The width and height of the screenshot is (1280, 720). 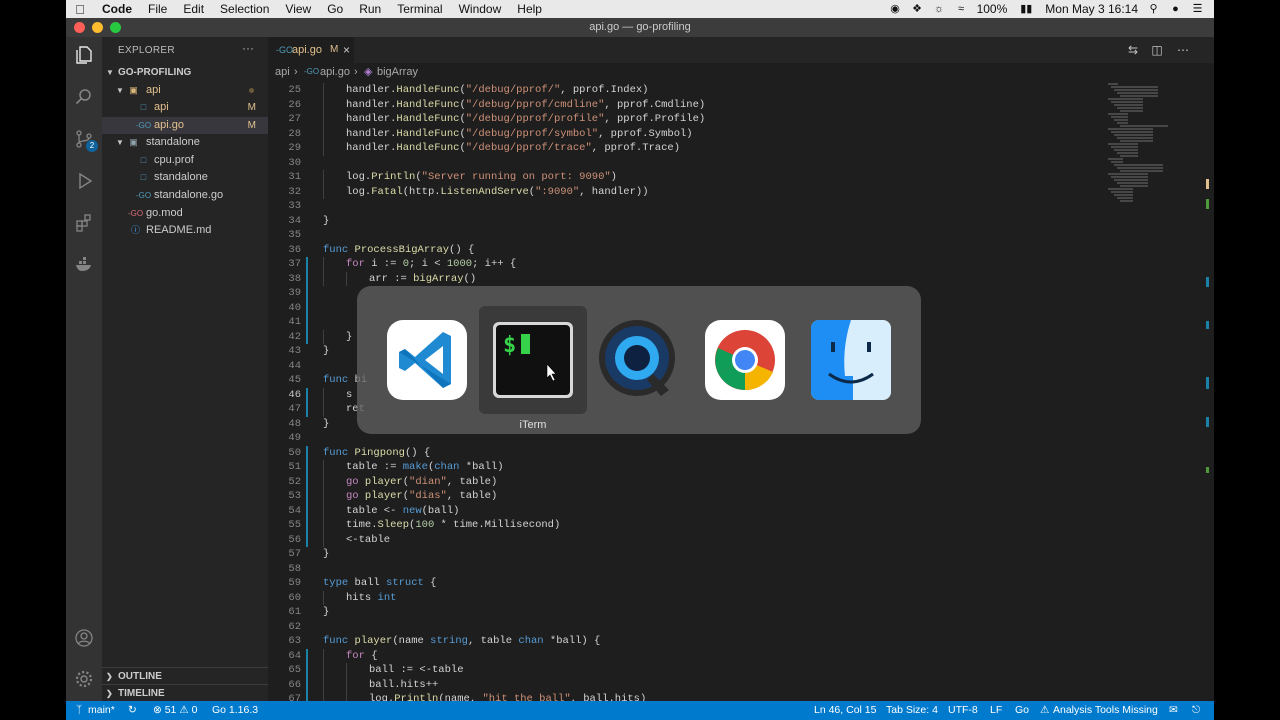 What do you see at coordinates (1173, 710) in the screenshot?
I see `feedback-icon: ✉` at bounding box center [1173, 710].